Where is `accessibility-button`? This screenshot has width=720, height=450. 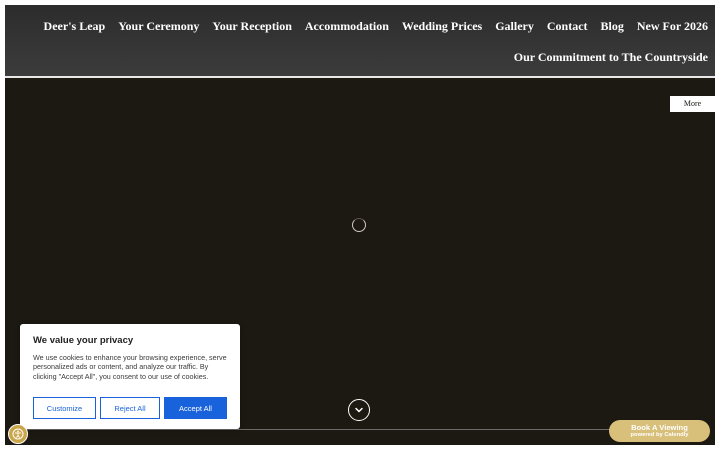 accessibility-button is located at coordinates (18, 434).